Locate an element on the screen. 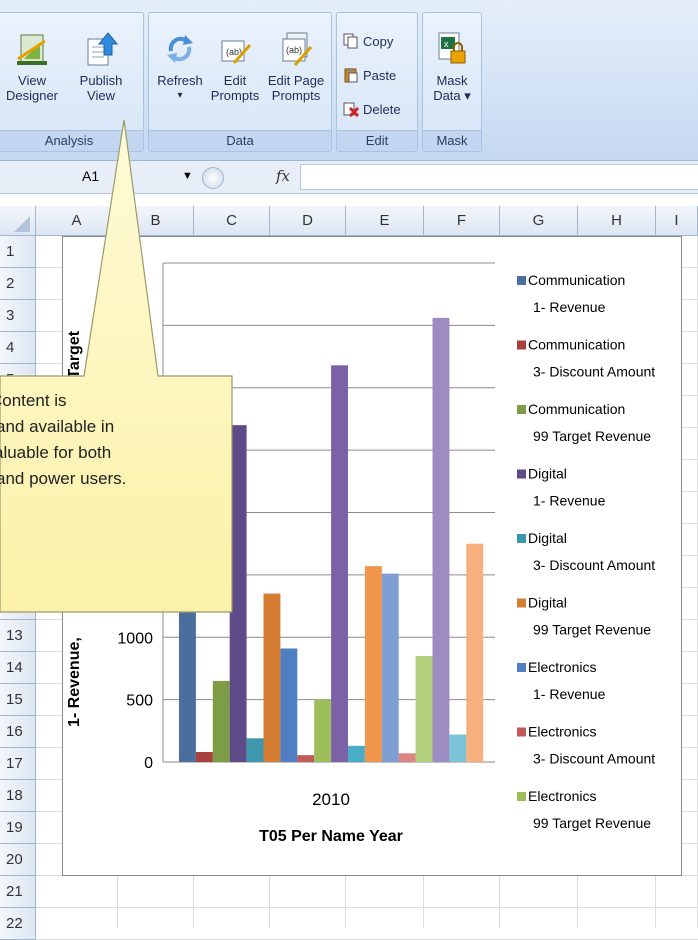 The width and height of the screenshot is (698, 940). column-header-i: I is located at coordinates (677, 221).